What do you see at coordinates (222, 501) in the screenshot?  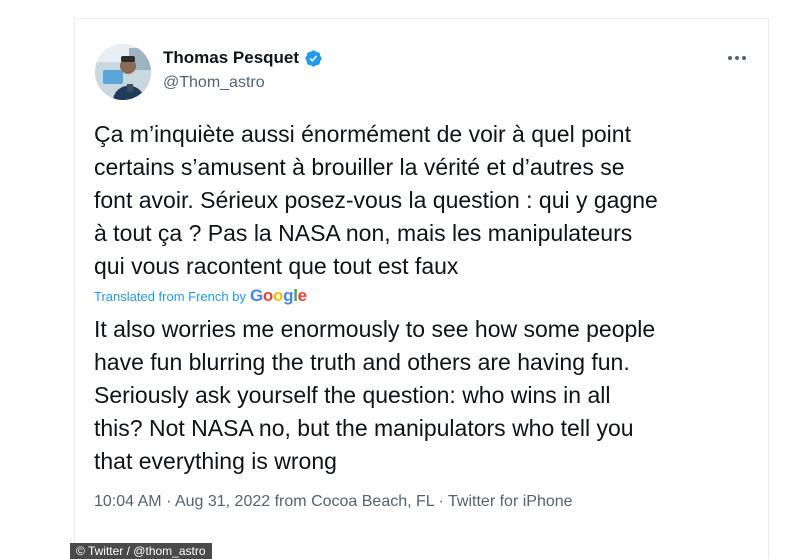 I see `tweet-date-link: Aug 31, 2022` at bounding box center [222, 501].